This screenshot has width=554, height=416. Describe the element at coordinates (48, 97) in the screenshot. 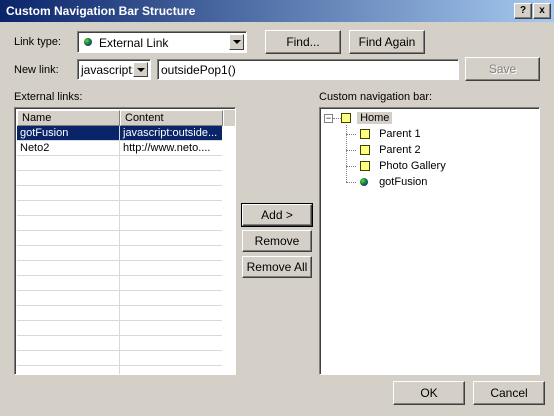

I see `external-links-label: External links:` at that location.